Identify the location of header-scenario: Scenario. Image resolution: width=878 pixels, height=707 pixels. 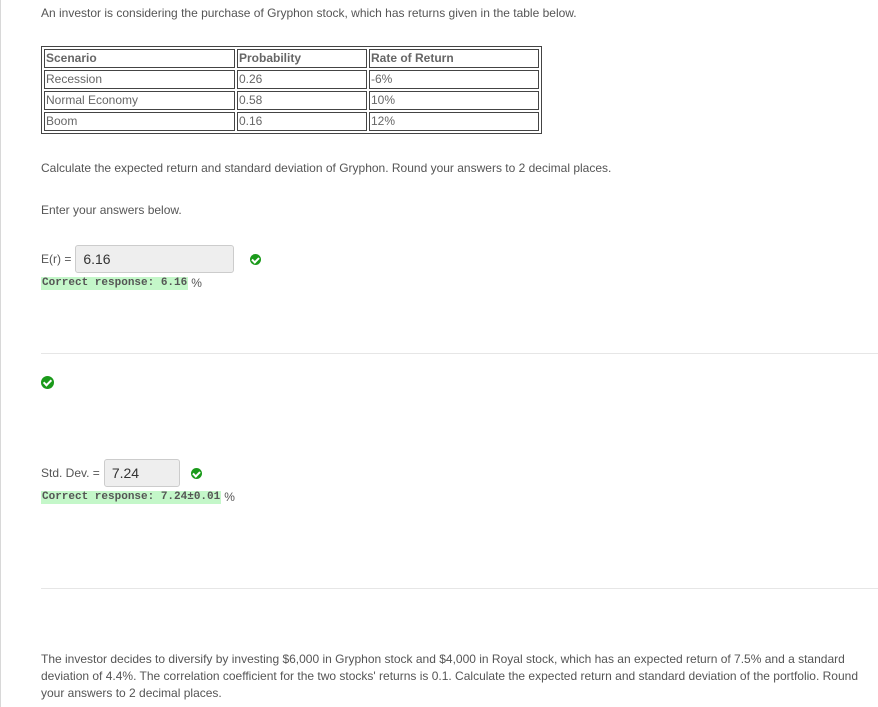
(139, 58).